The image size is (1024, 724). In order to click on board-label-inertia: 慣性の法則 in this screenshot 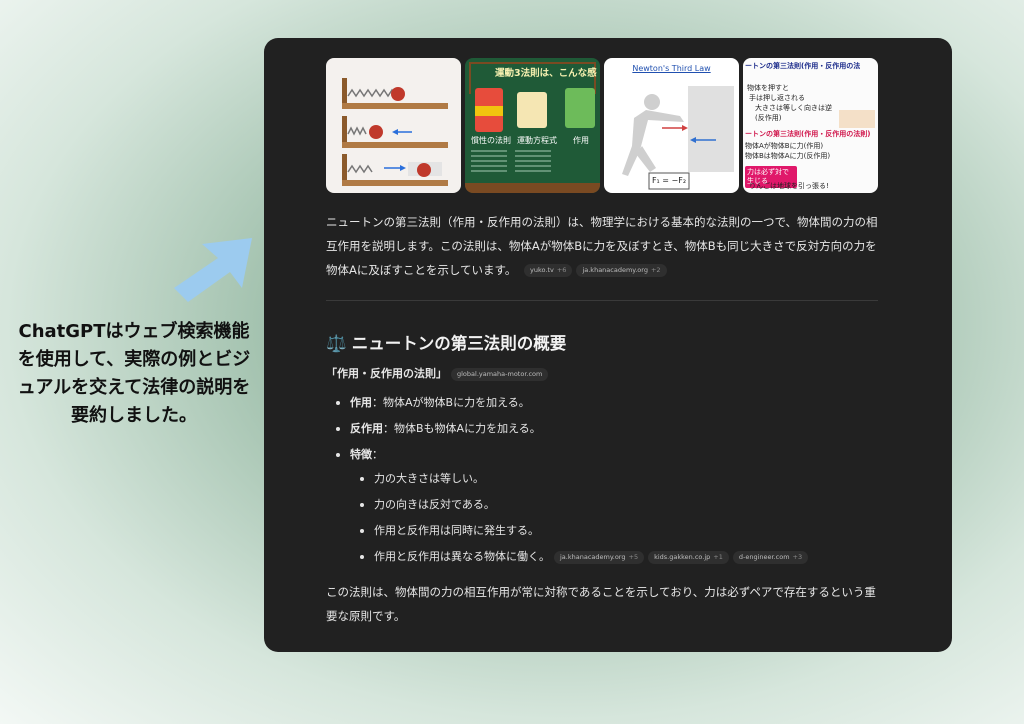, I will do `click(491, 140)`.